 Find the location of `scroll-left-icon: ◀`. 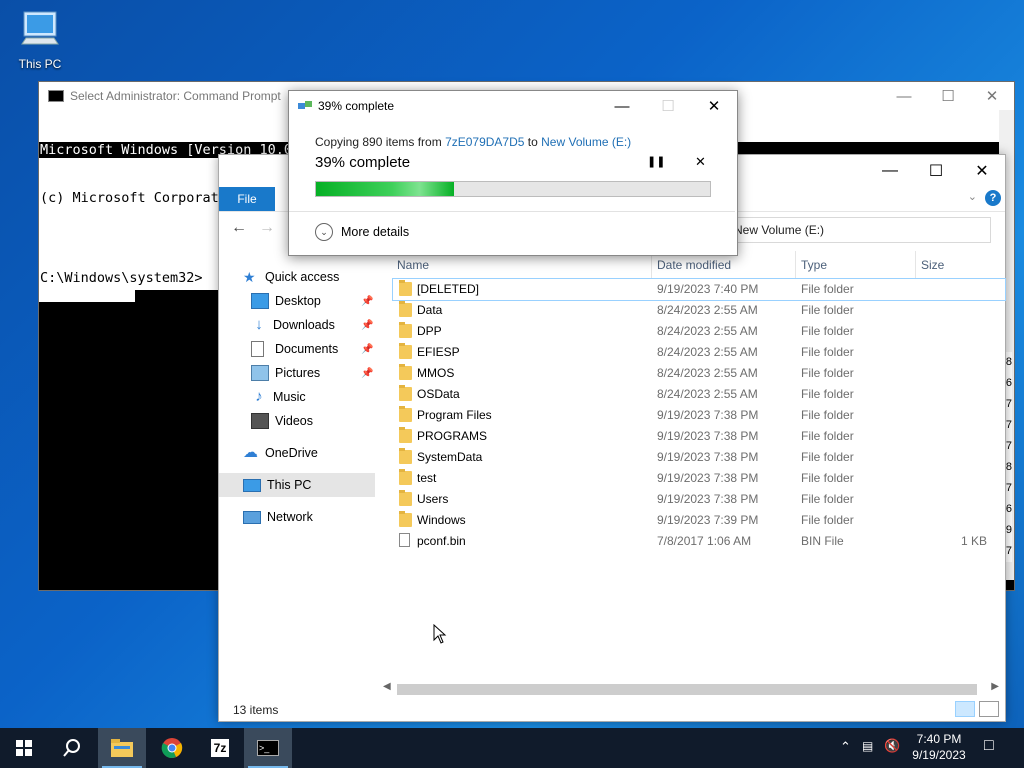

scroll-left-icon: ◀ is located at coordinates (387, 686).